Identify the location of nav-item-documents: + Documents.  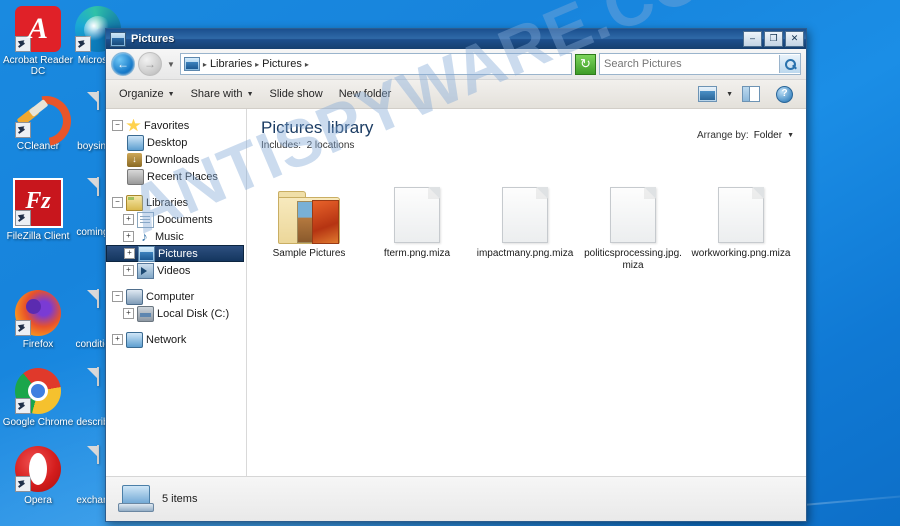
(176, 219).